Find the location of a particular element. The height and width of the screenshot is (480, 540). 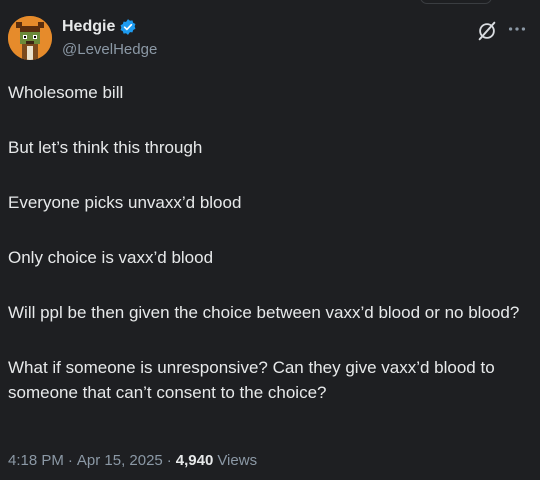

views-count: 4,940 is located at coordinates (194, 460).